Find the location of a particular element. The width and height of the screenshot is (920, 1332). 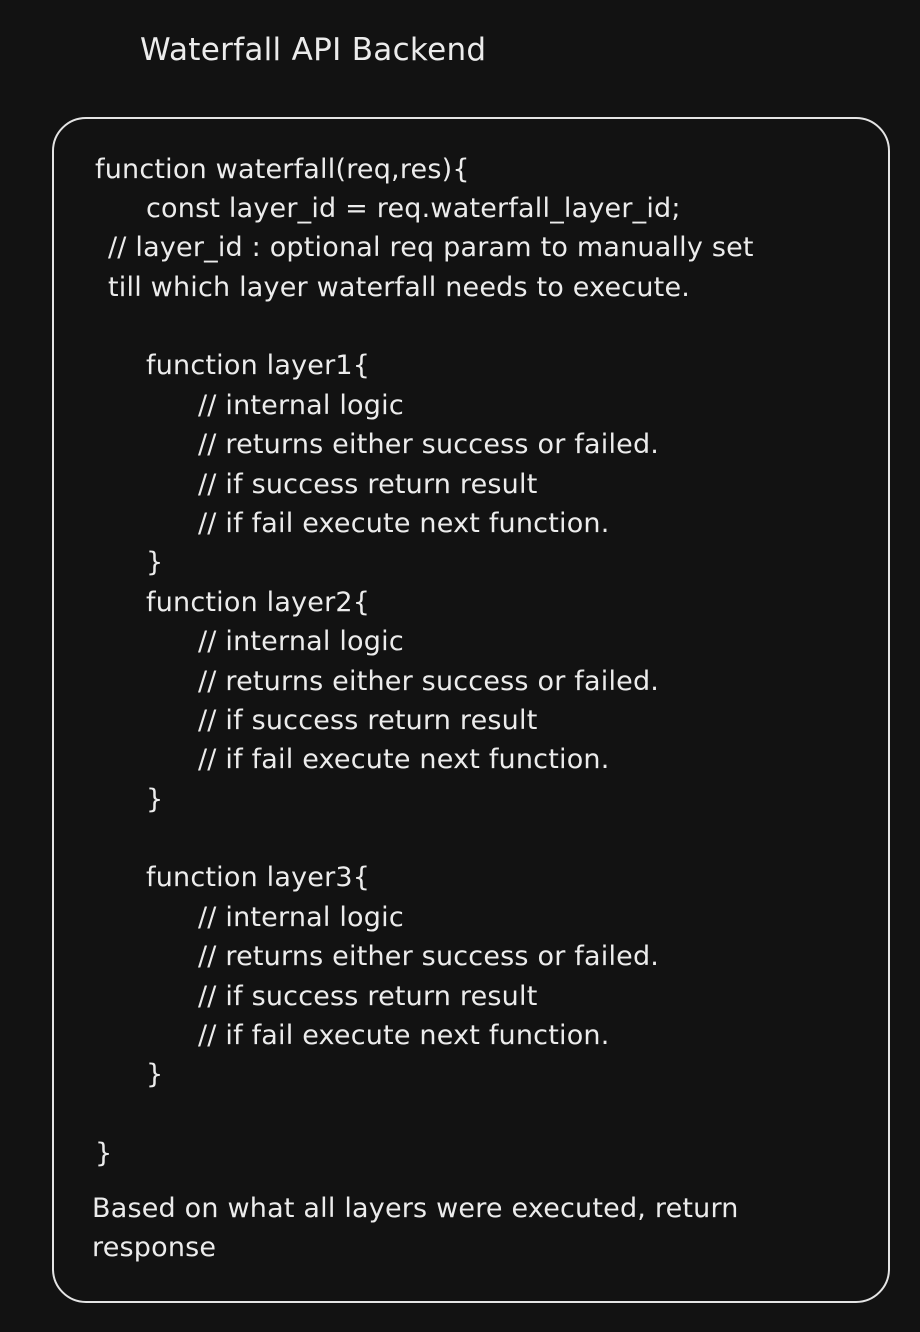

code-line: function layer1{ is located at coordinates (258, 365).